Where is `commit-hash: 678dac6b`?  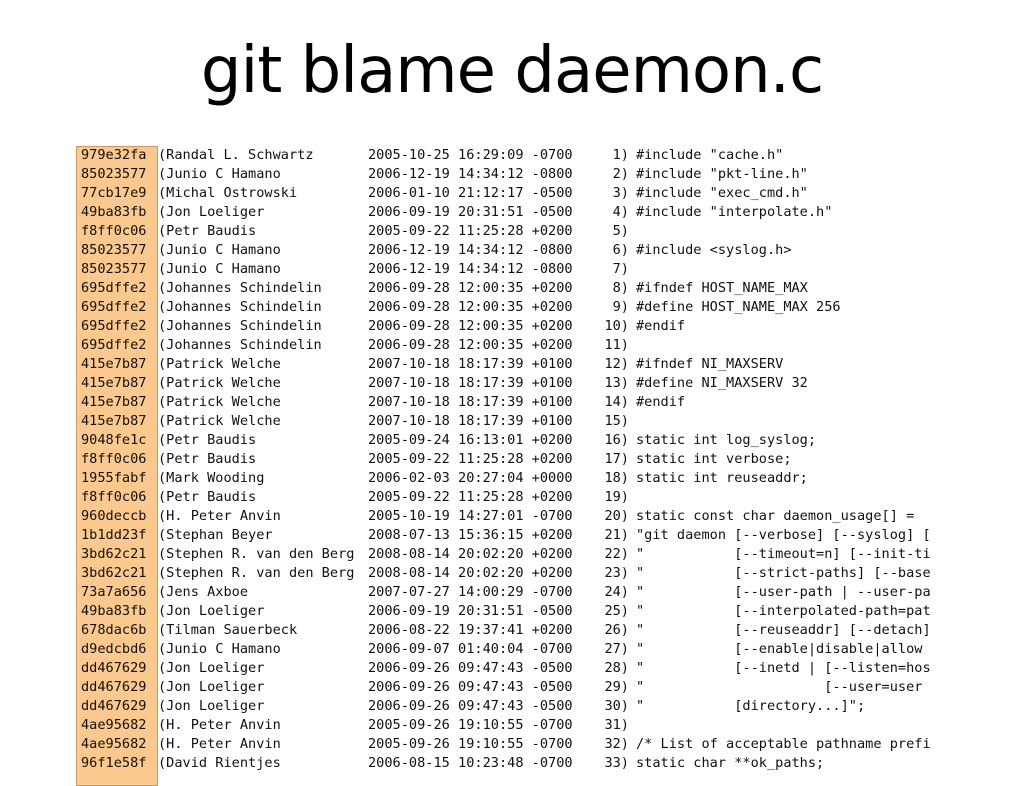
commit-hash: 678dac6b is located at coordinates (114, 630).